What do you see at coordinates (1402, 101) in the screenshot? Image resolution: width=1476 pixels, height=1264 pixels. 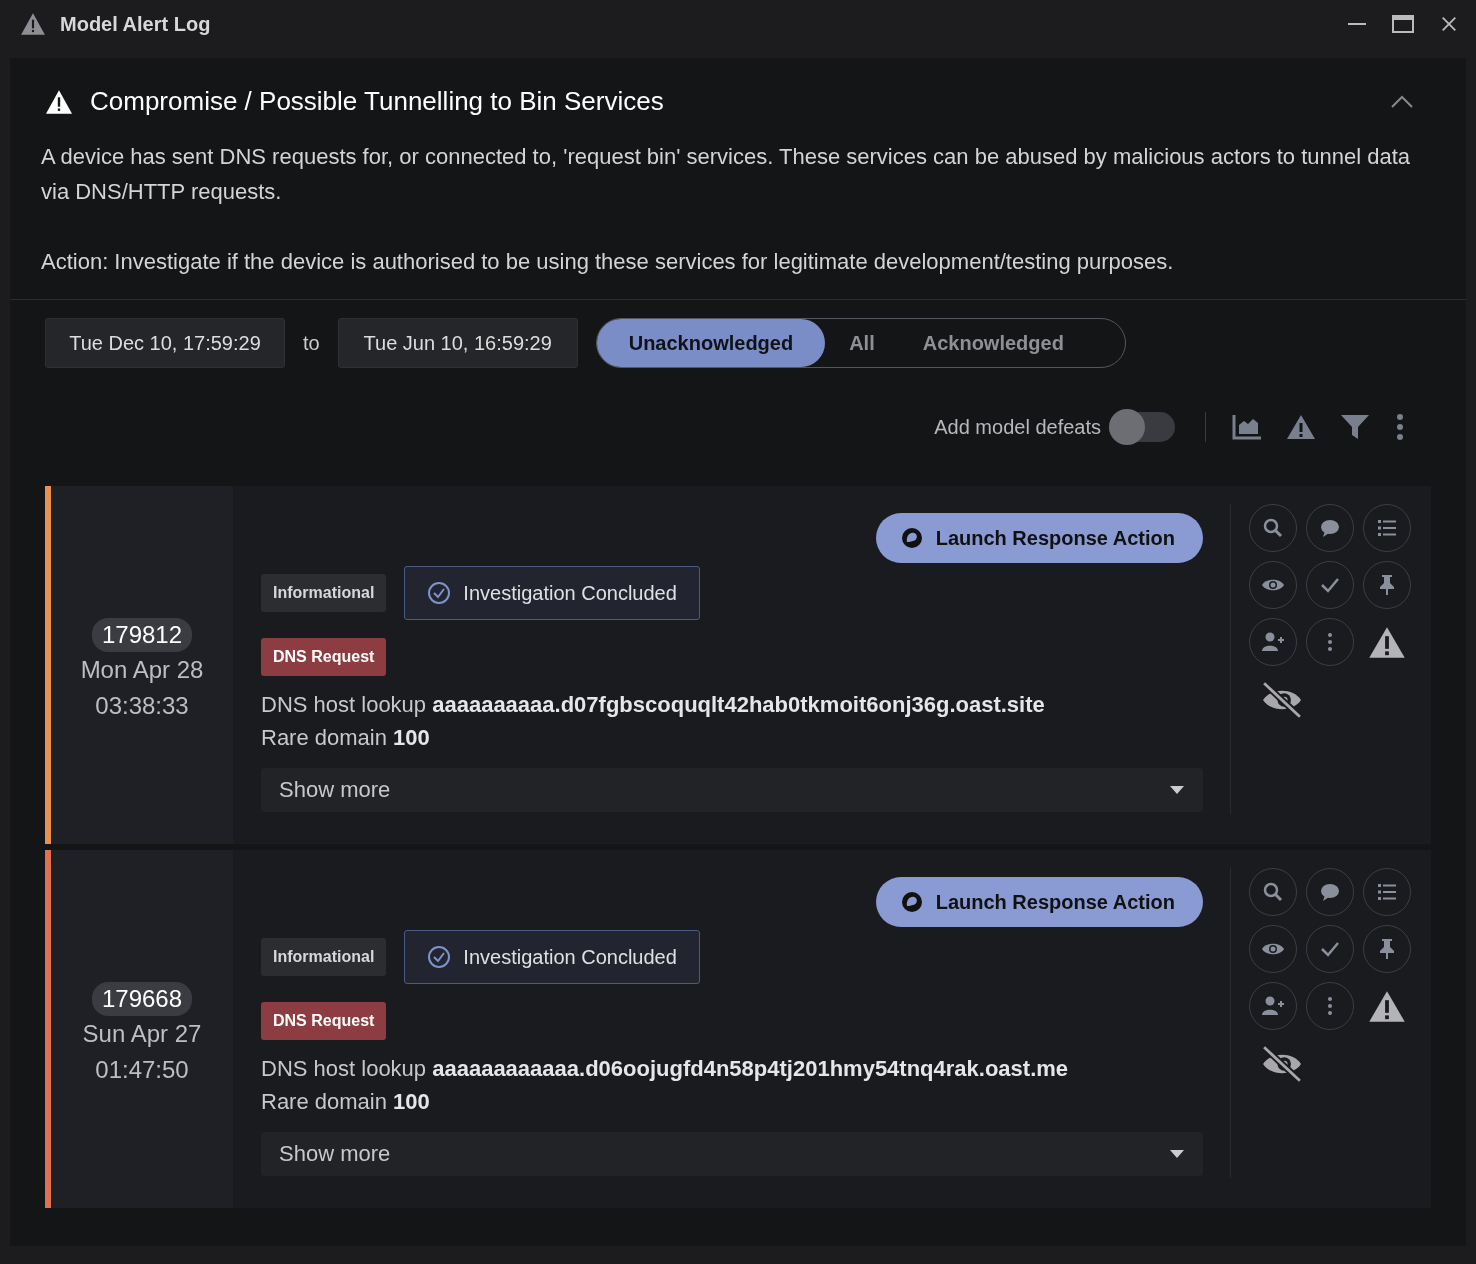 I see `chevron-icon` at bounding box center [1402, 101].